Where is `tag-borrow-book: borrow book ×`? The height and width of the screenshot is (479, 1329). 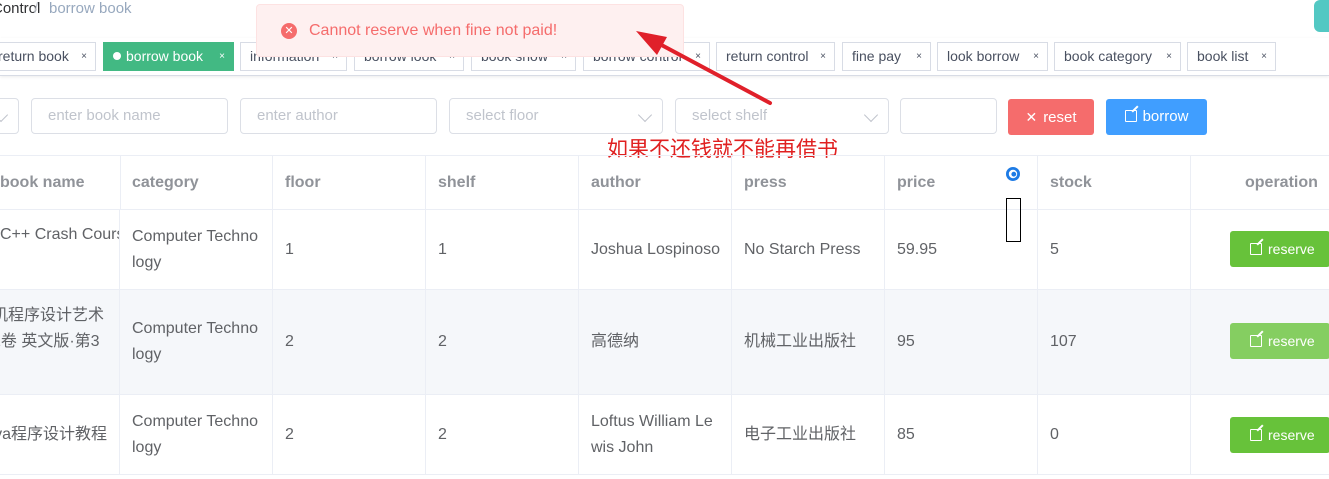
tag-borrow-book: borrow book × is located at coordinates (168, 56).